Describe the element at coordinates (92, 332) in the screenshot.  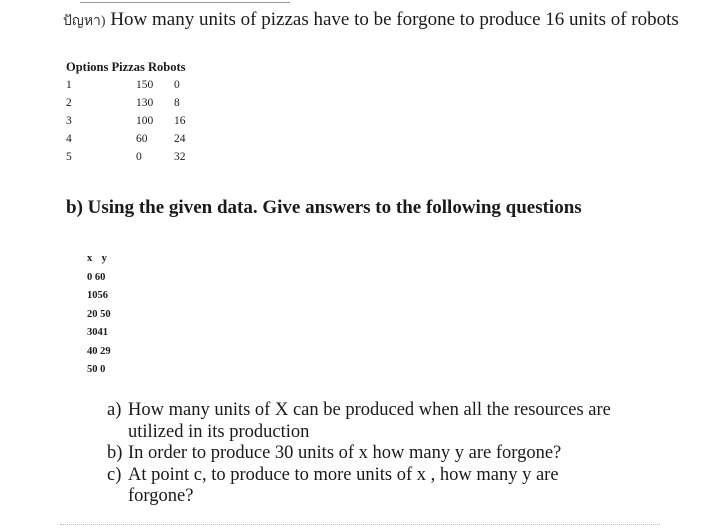
I see `cell-x: 30` at that location.